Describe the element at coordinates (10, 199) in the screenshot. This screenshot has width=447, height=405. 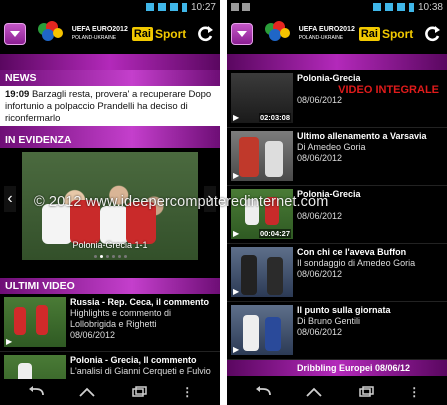
I see `carousel-prev-button: ‹` at that location.